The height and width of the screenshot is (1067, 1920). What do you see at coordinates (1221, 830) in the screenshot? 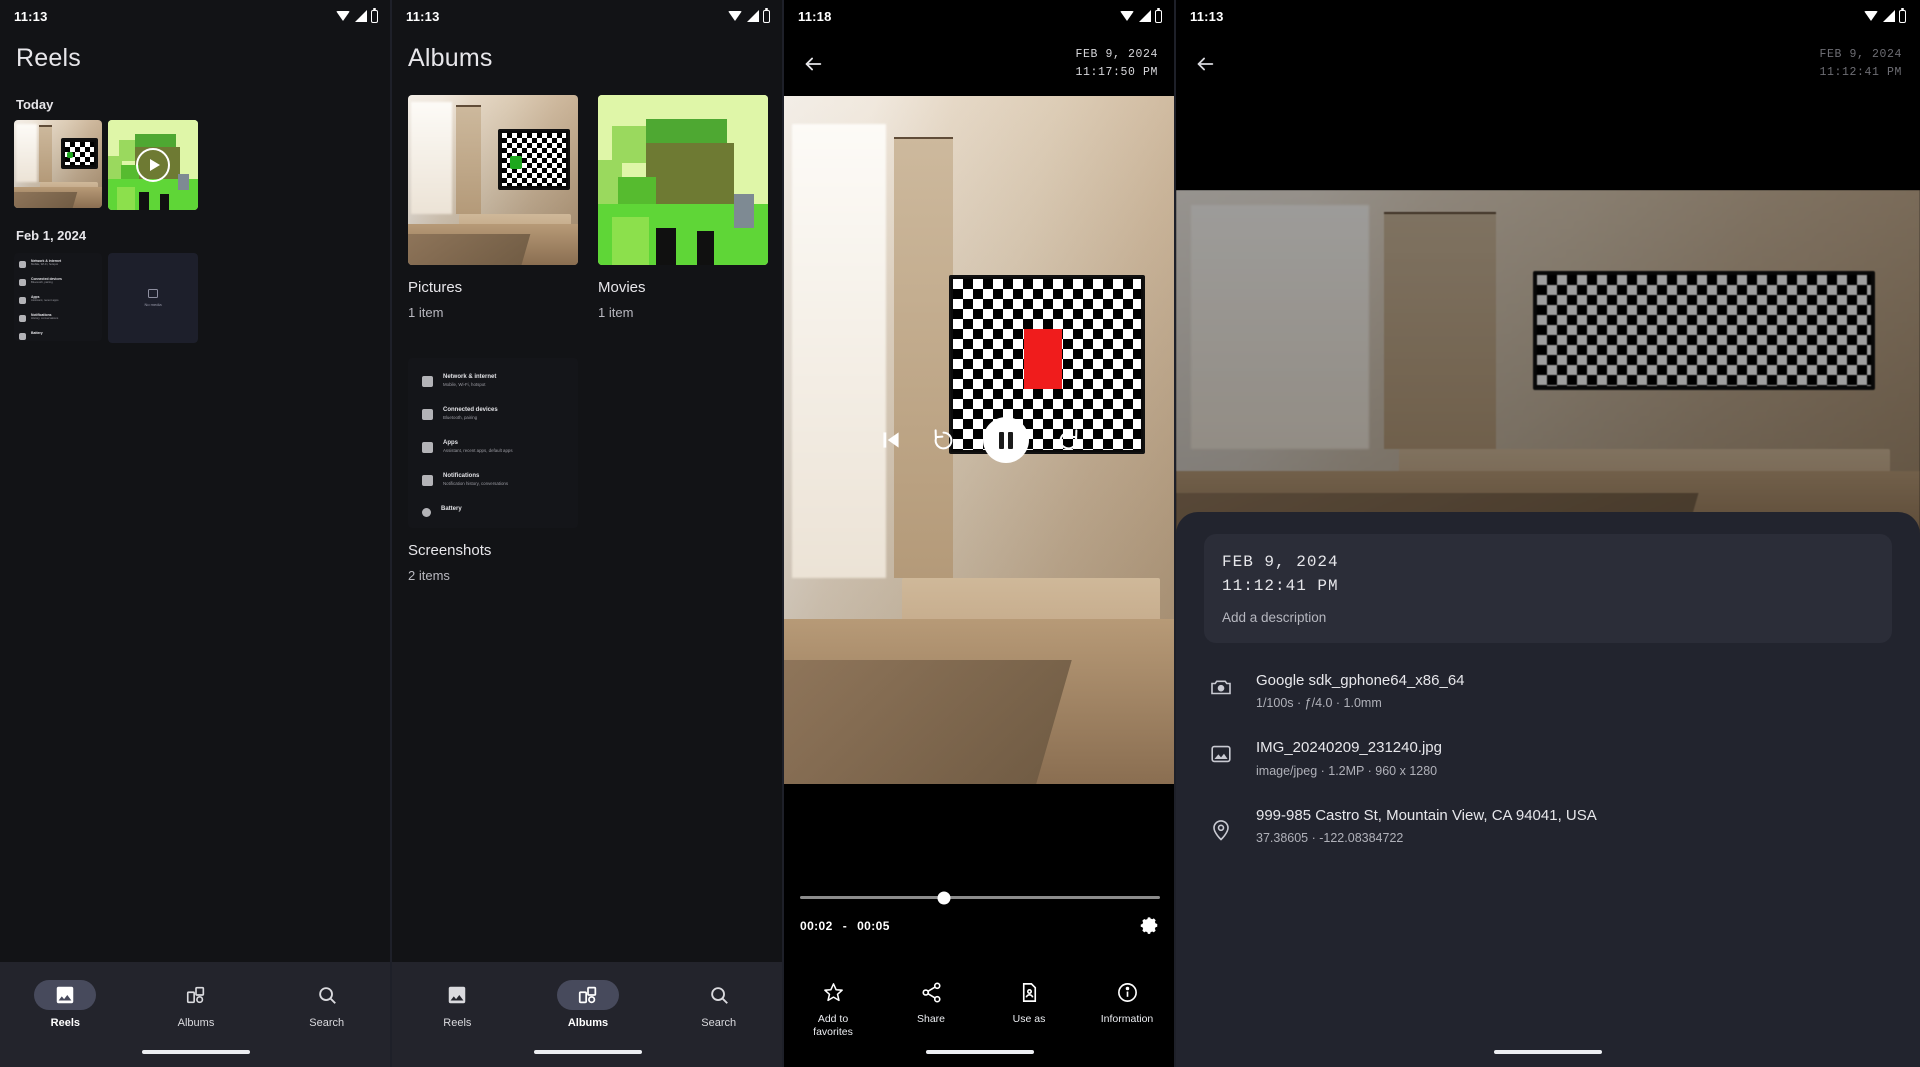
I see `location-pin-icon` at bounding box center [1221, 830].